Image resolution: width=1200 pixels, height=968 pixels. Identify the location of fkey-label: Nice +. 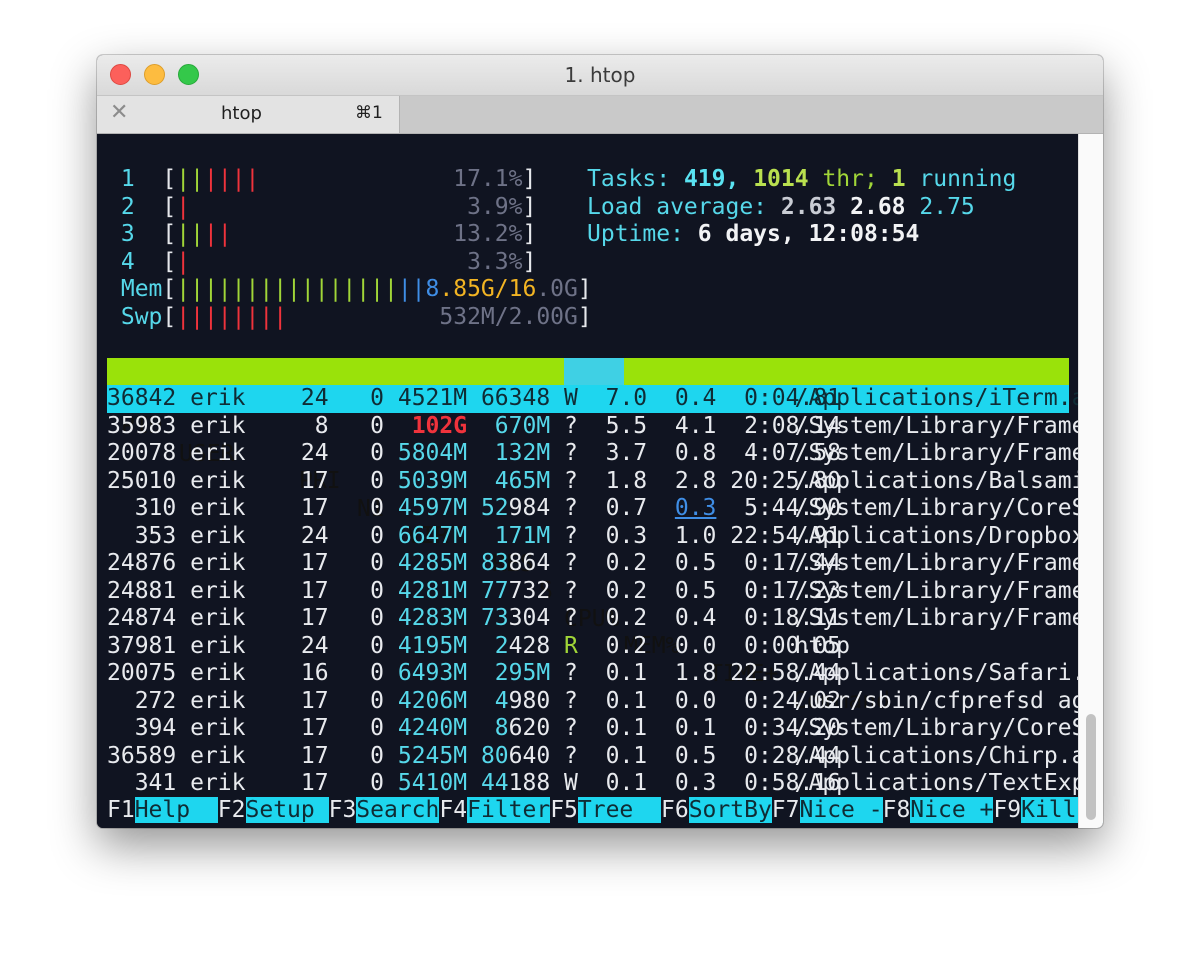
(952, 810).